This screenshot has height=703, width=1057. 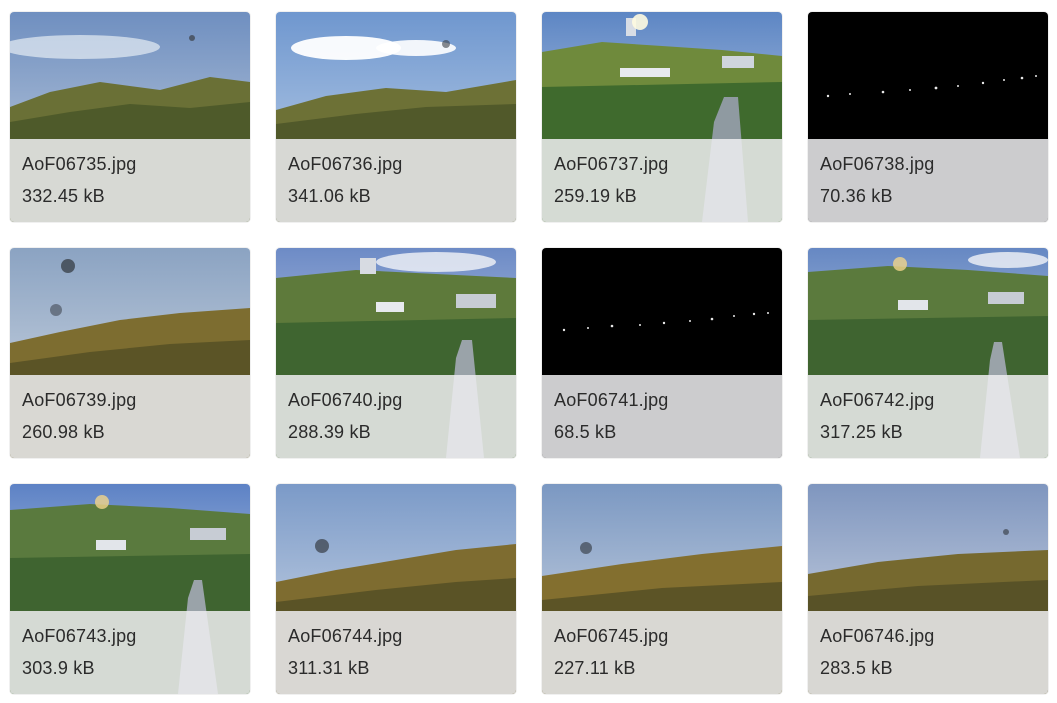 What do you see at coordinates (662, 353) in the screenshot?
I see `gallery-item: AoF06741.jpg 68.5 kB` at bounding box center [662, 353].